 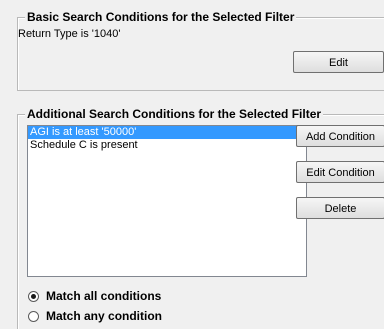 I want to click on match-all-radio: Match all conditions, so click(x=94, y=296).